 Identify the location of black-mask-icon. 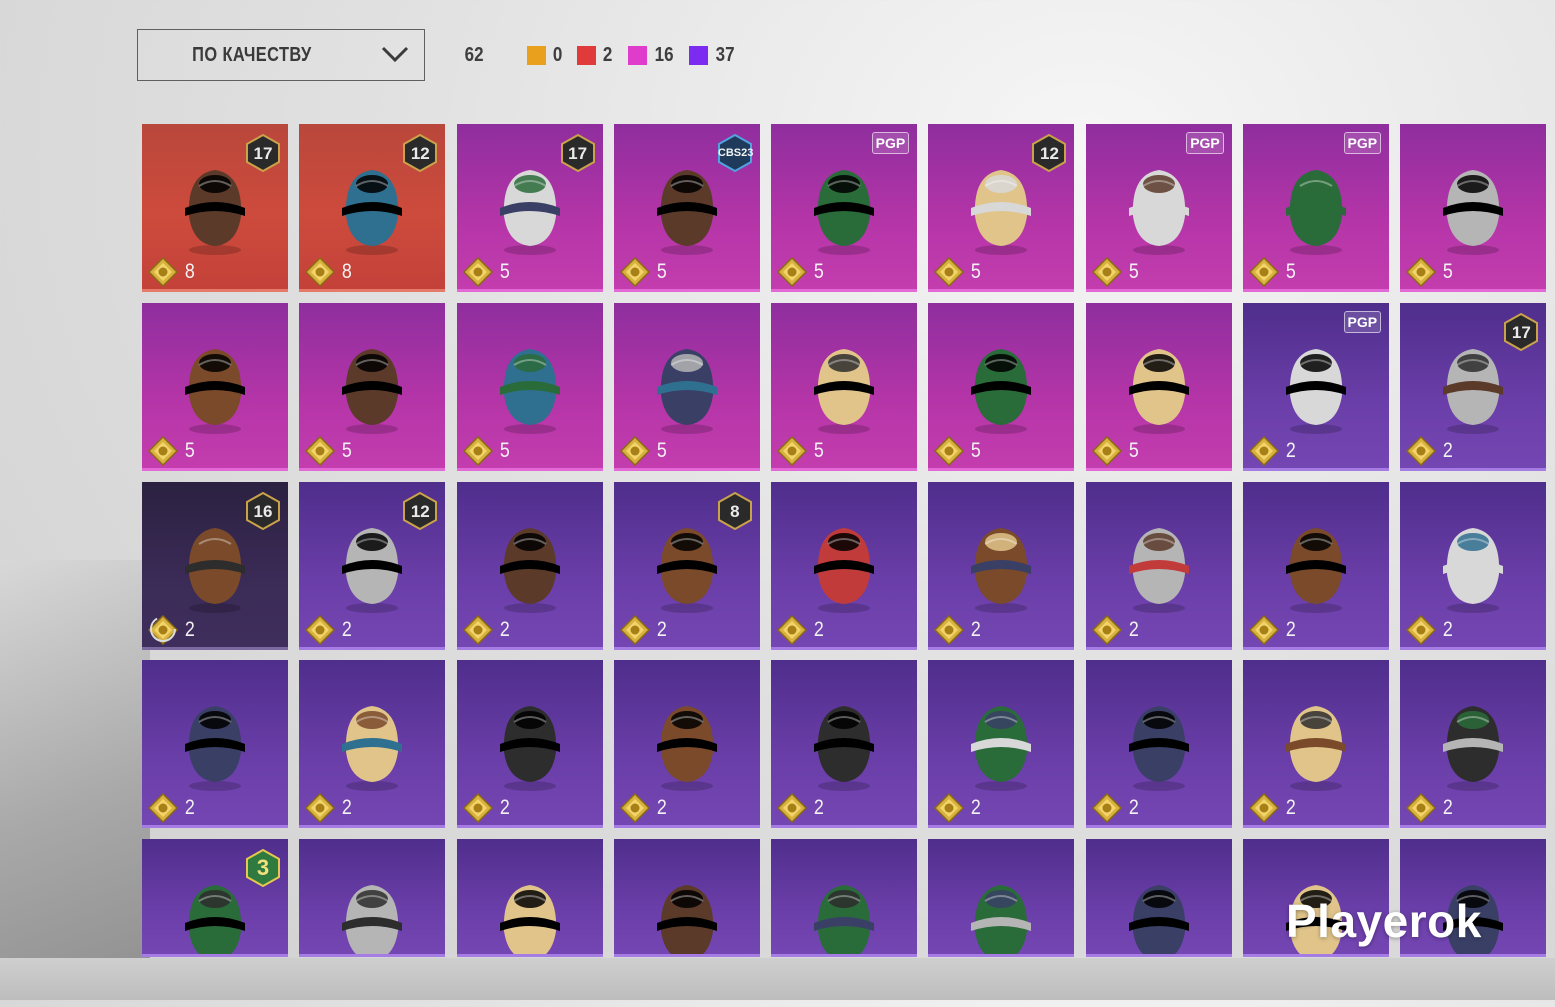
(530, 741).